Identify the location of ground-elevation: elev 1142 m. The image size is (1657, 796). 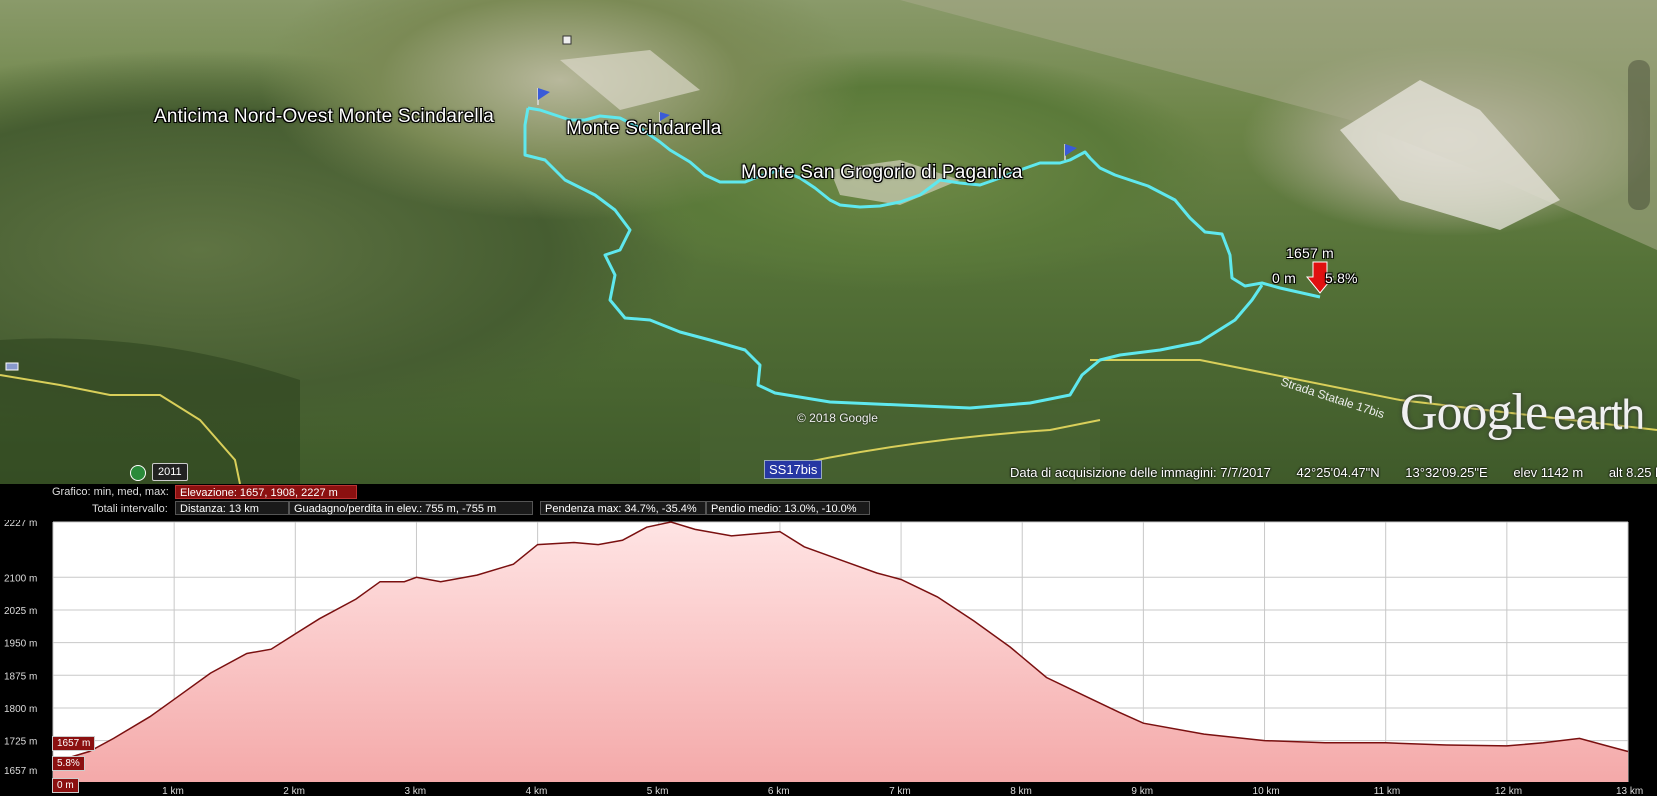
(1548, 472).